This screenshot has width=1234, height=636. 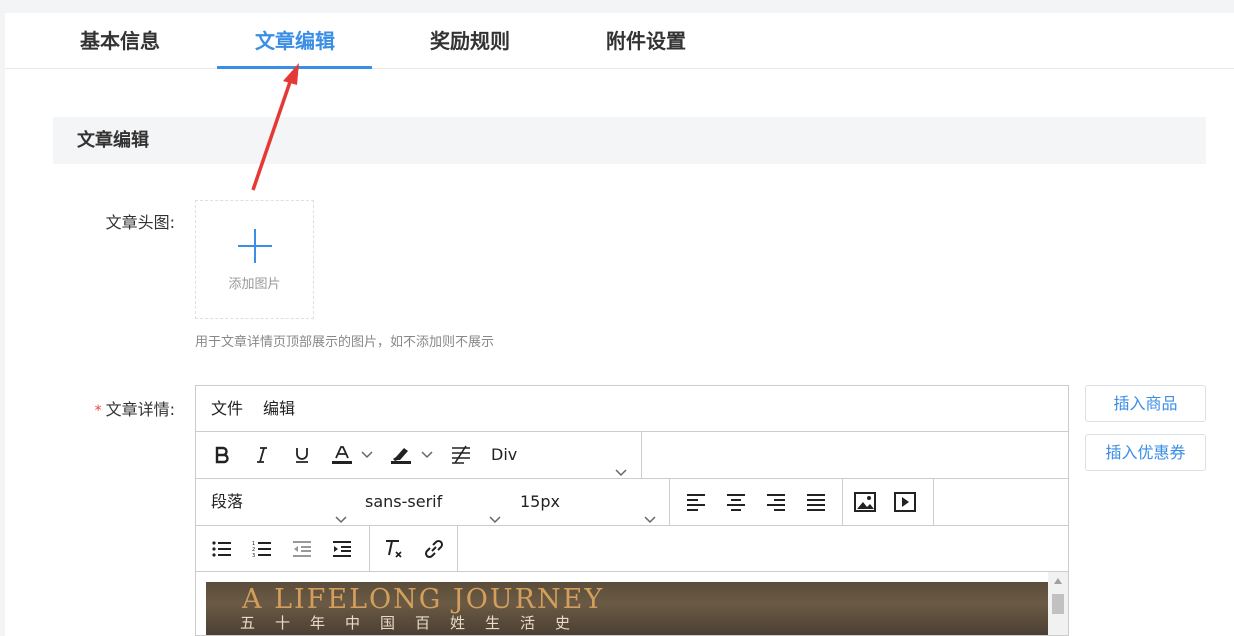 What do you see at coordinates (414, 548) in the screenshot?
I see `toolbar-group-misc` at bounding box center [414, 548].